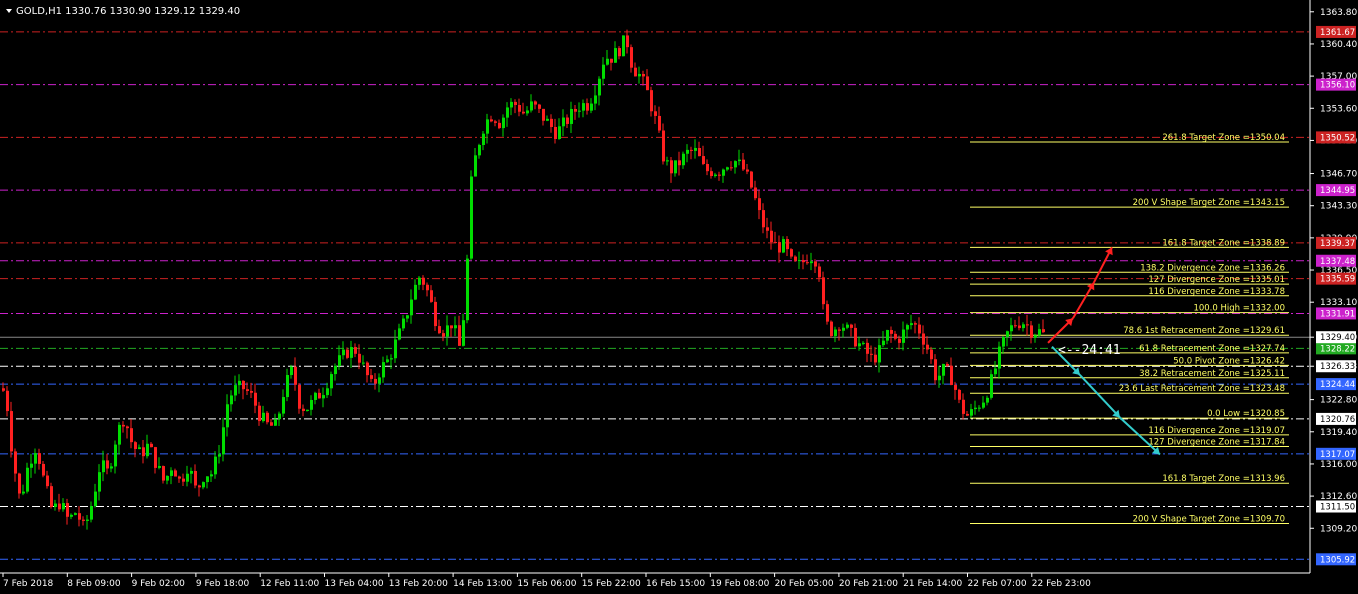  Describe the element at coordinates (1212, 349) in the screenshot. I see `target-zone-label: 61.8 Retracement Zone =1327.74` at that location.